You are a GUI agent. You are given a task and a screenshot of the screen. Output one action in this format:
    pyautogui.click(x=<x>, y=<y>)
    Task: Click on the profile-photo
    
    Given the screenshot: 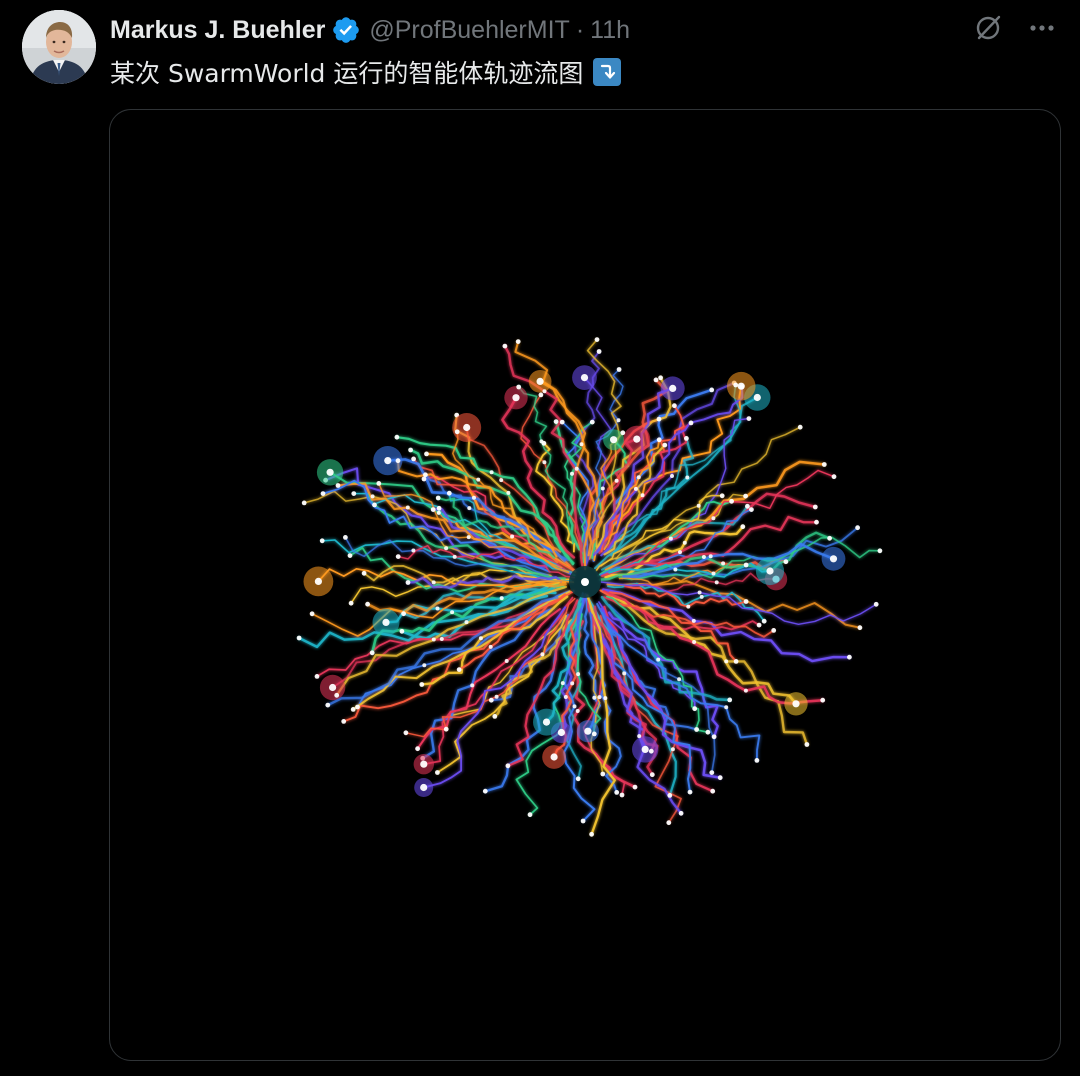 What is the action you would take?
    pyautogui.click(x=59, y=47)
    